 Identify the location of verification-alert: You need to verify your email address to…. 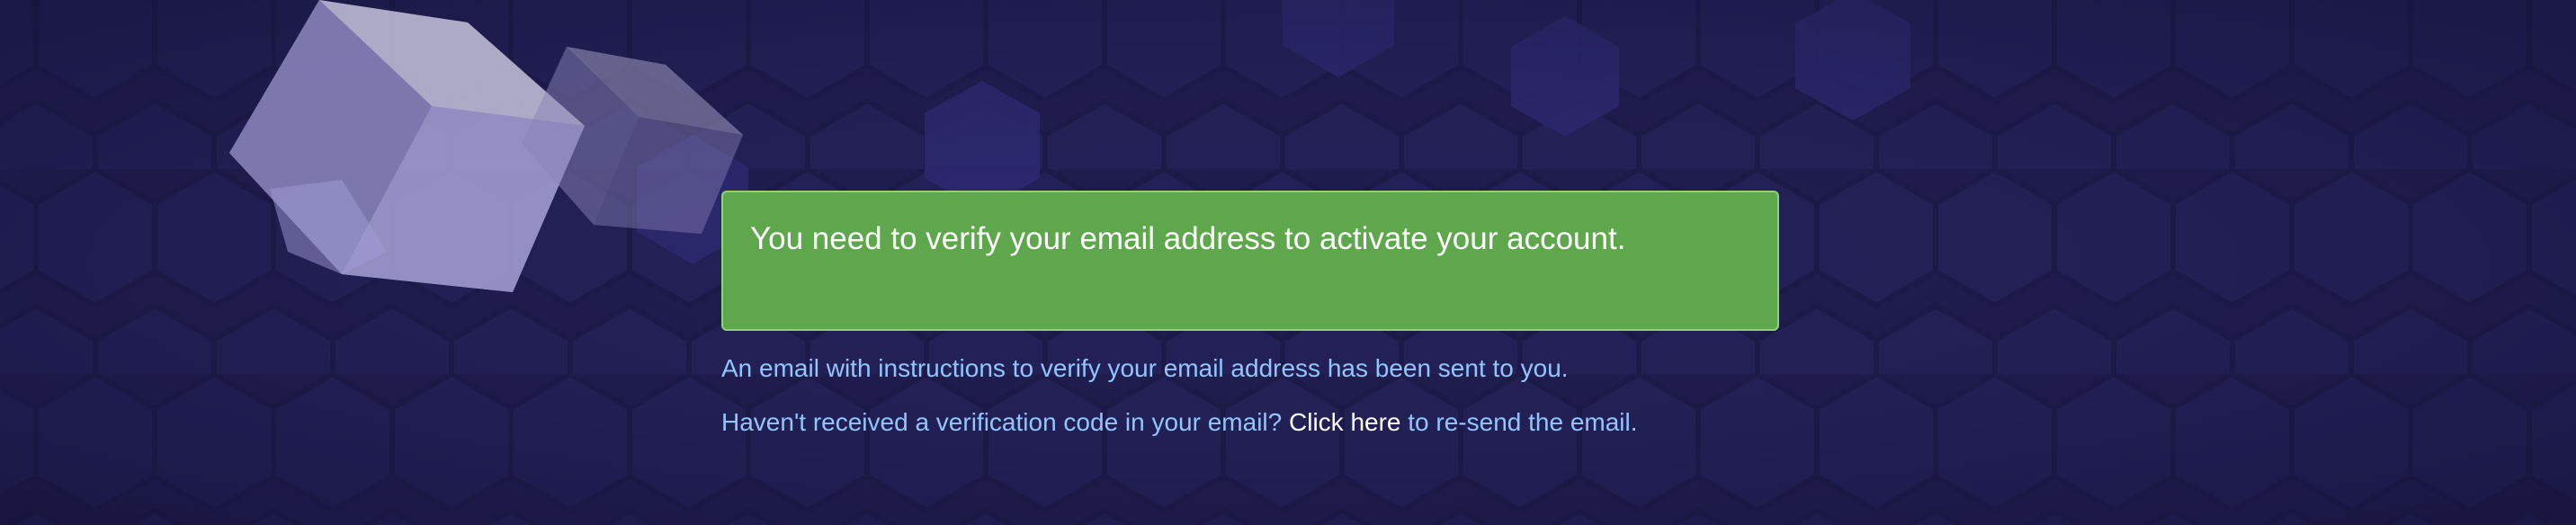
(1250, 261).